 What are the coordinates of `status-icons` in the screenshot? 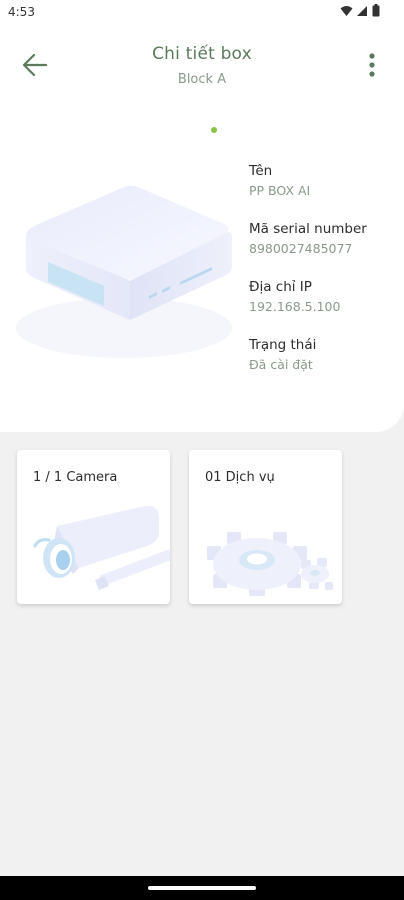 It's located at (360, 10).